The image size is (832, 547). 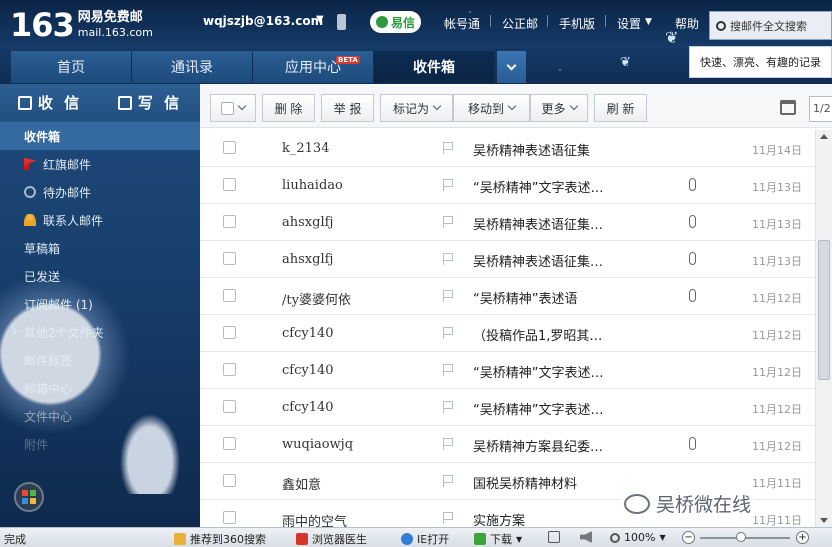 I want to click on message-sender: 雨中的空气, so click(x=314, y=519).